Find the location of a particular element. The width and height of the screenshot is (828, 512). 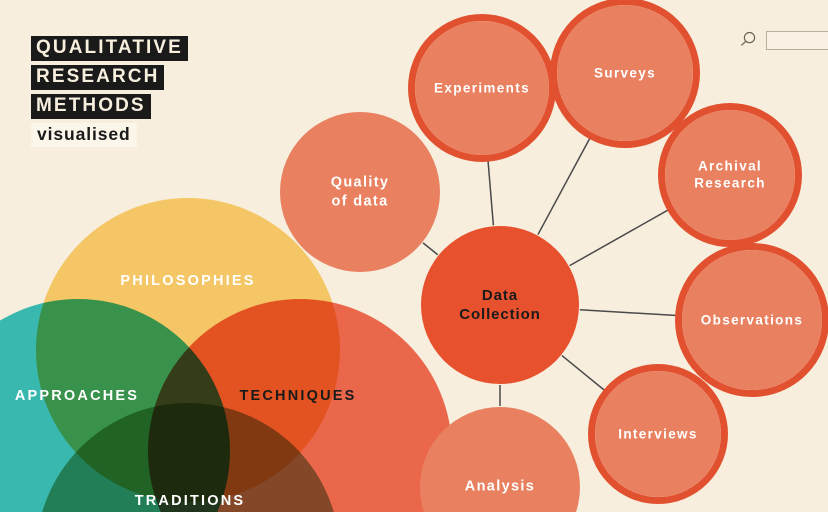

center-node-data-collection is located at coordinates (500, 305).